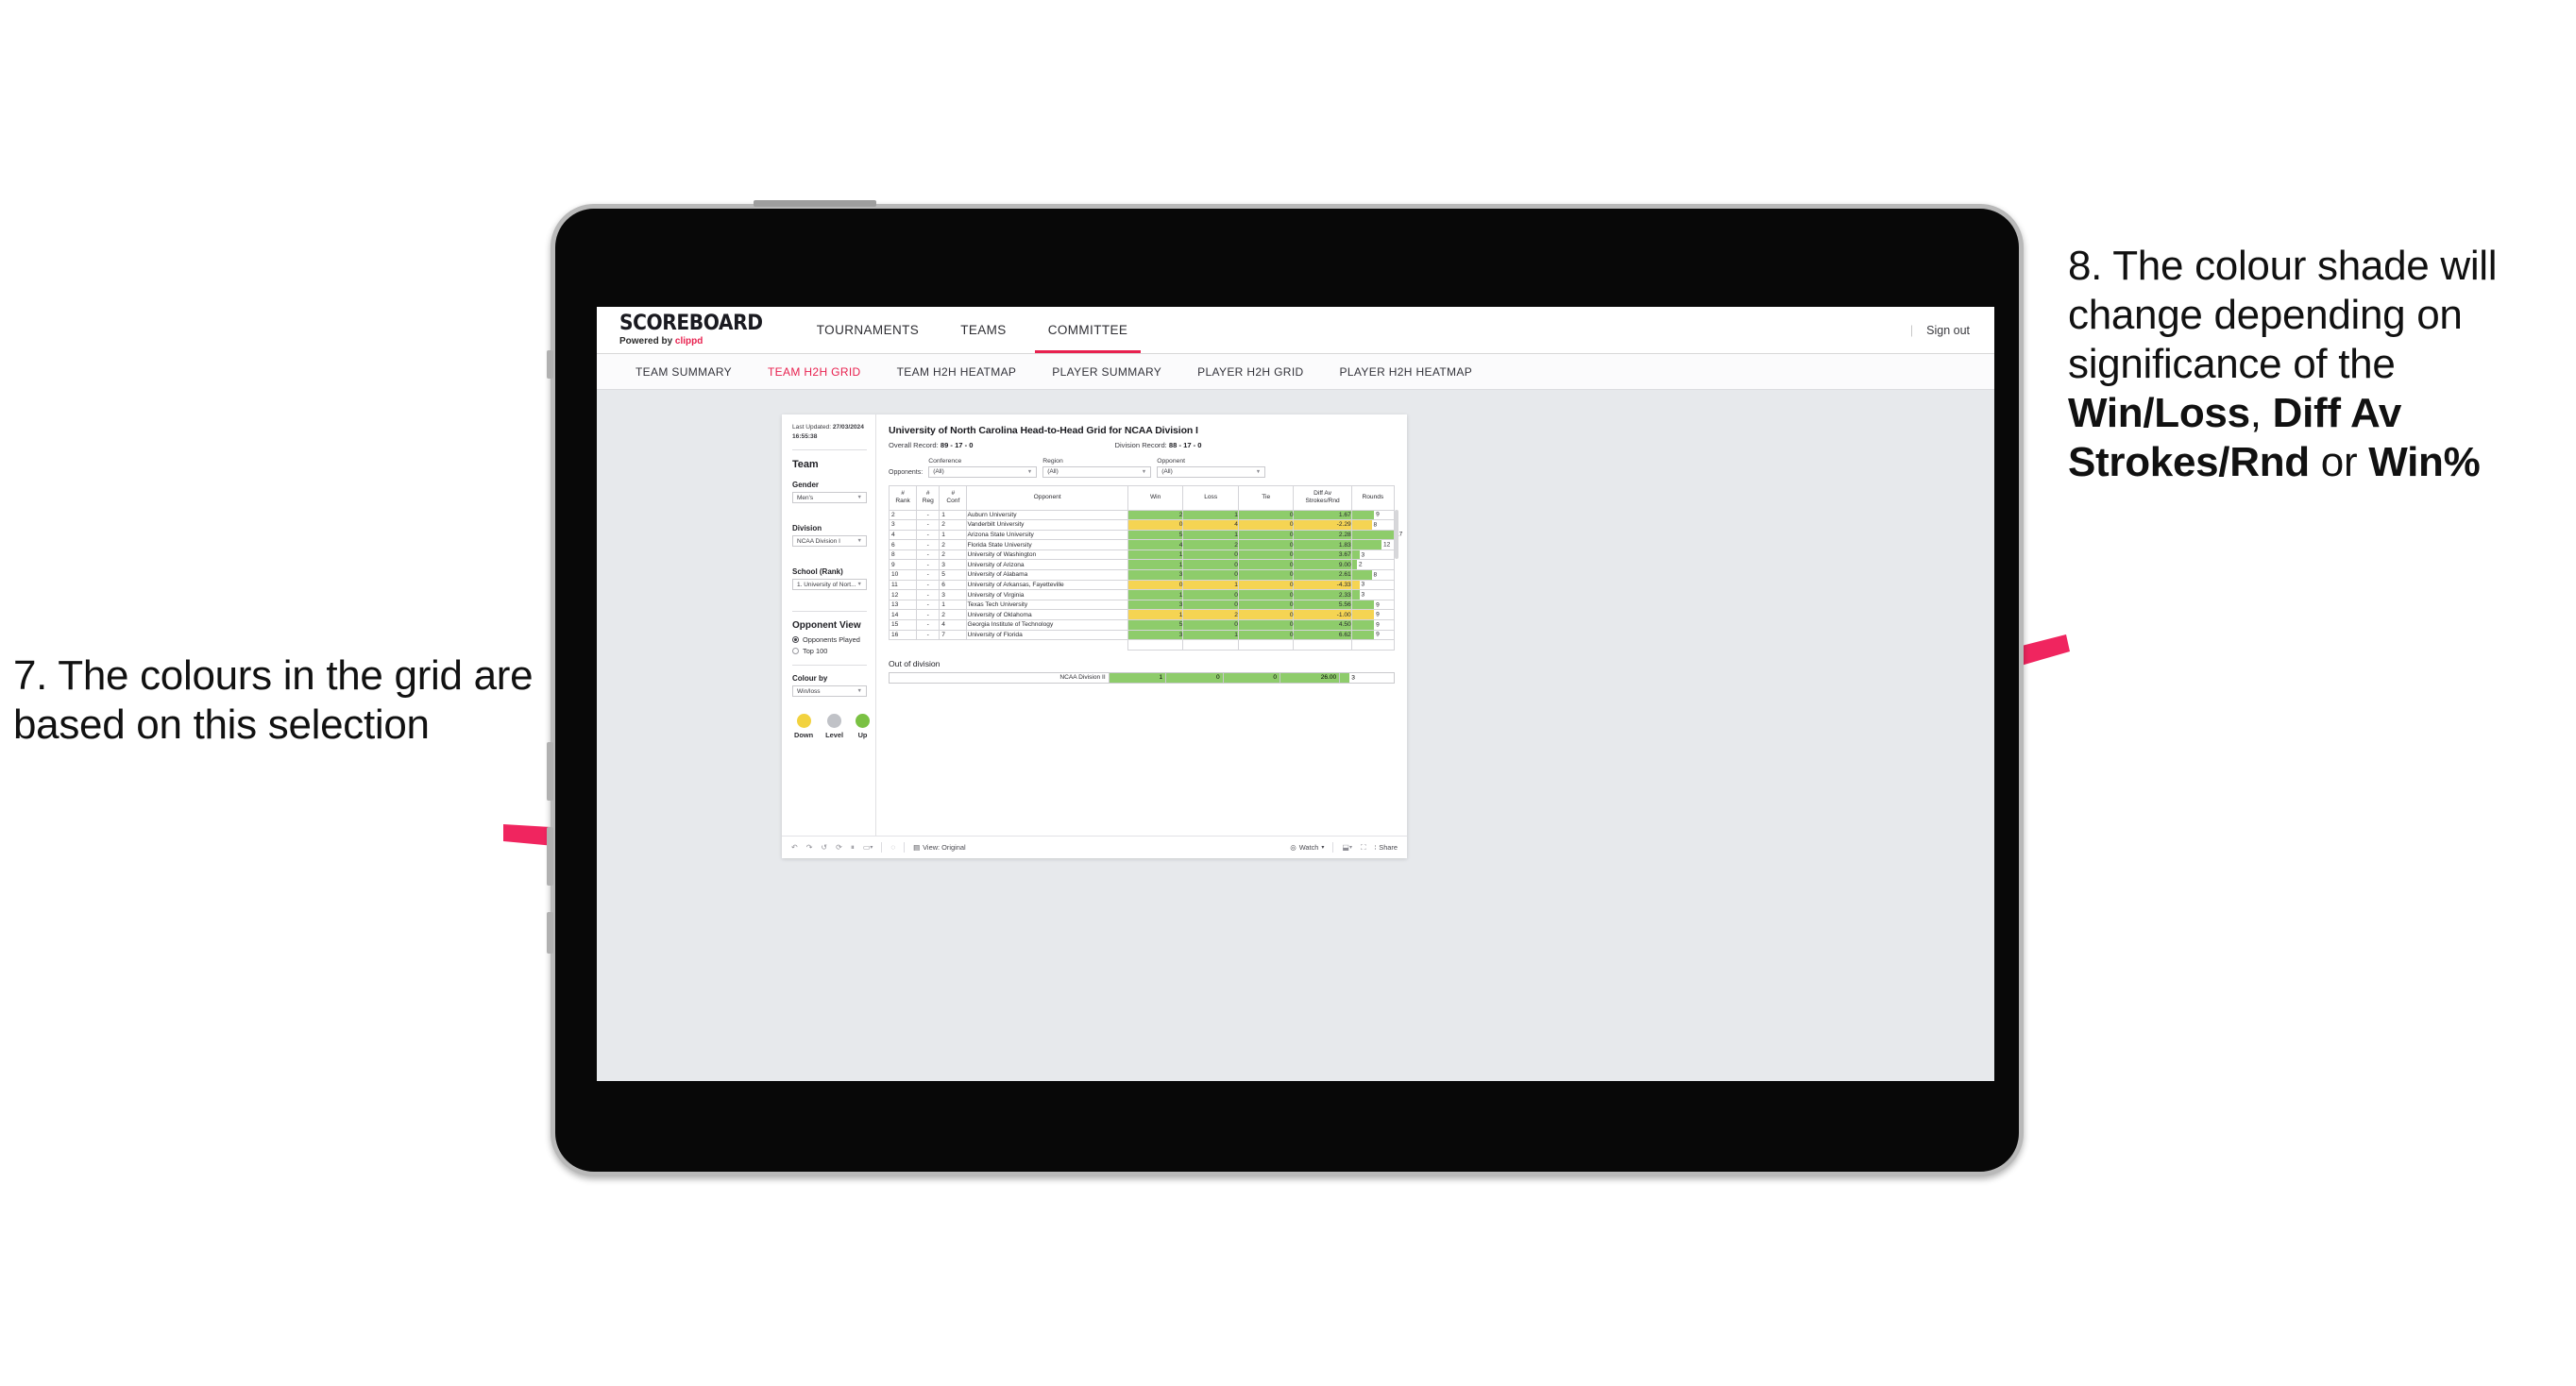 Image resolution: width=2576 pixels, height=1386 pixels. I want to click on gender-value: Men's, so click(805, 497).